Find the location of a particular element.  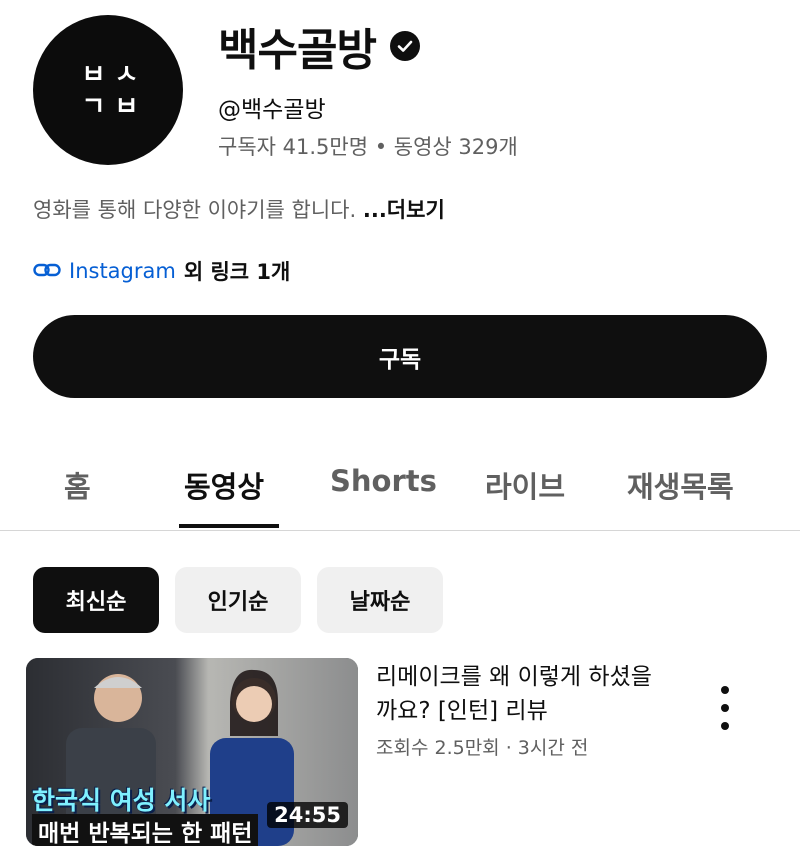

video-title: 리메이크를 왜 이렇게 하셨을까요? [인턴] 리뷰 is located at coordinates (521, 694).